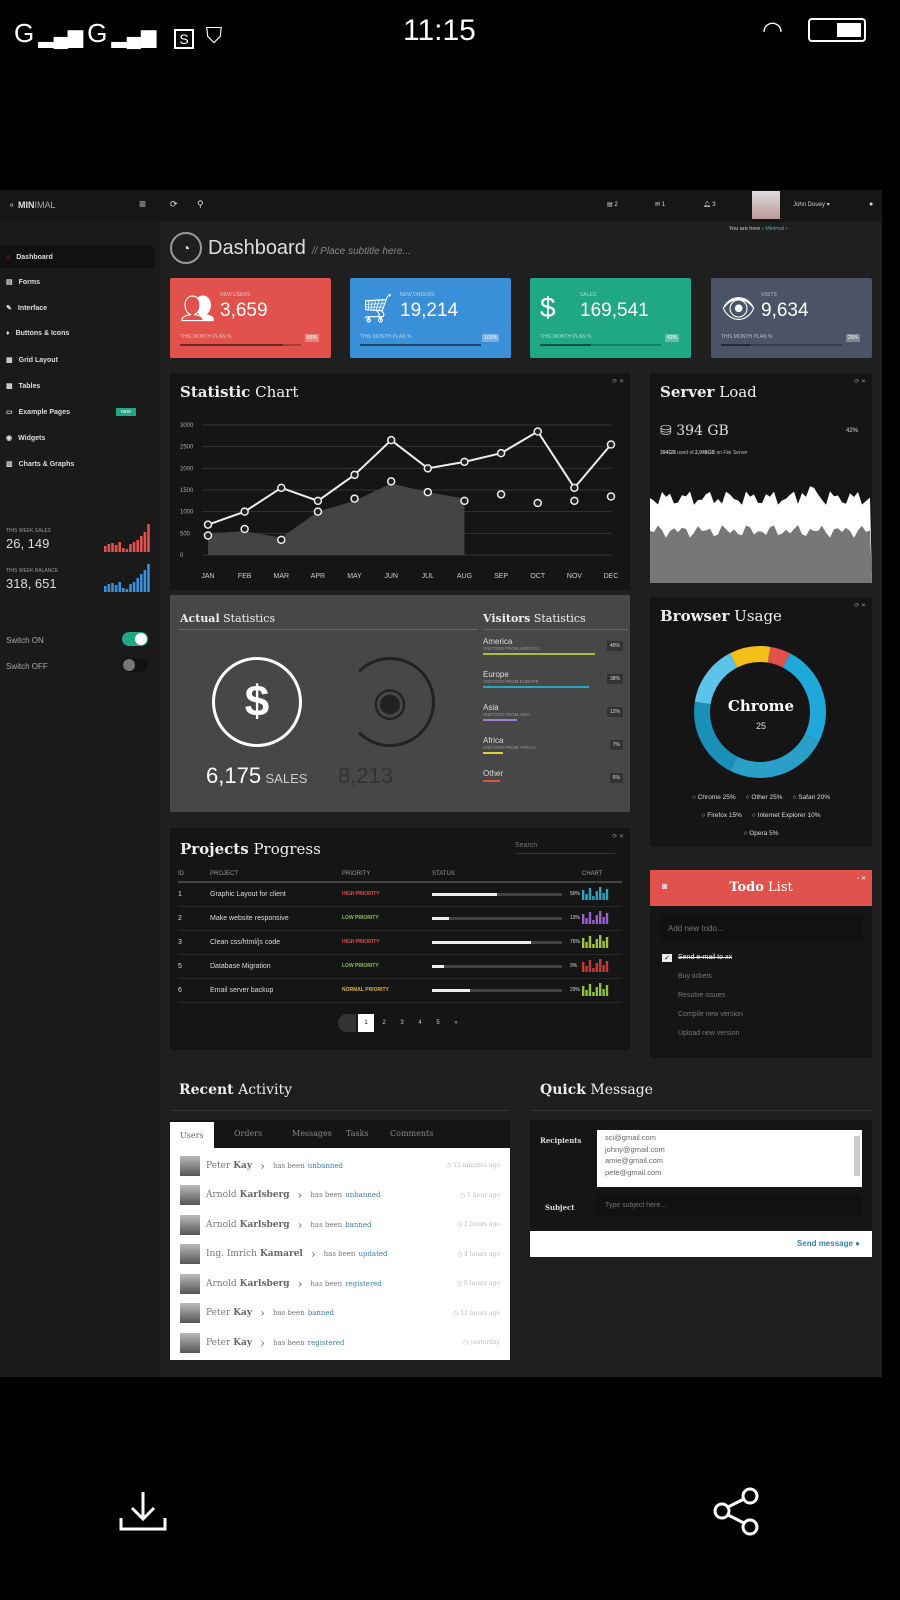  Describe the element at coordinates (761, 928) in the screenshot. I see `todo-input` at that location.